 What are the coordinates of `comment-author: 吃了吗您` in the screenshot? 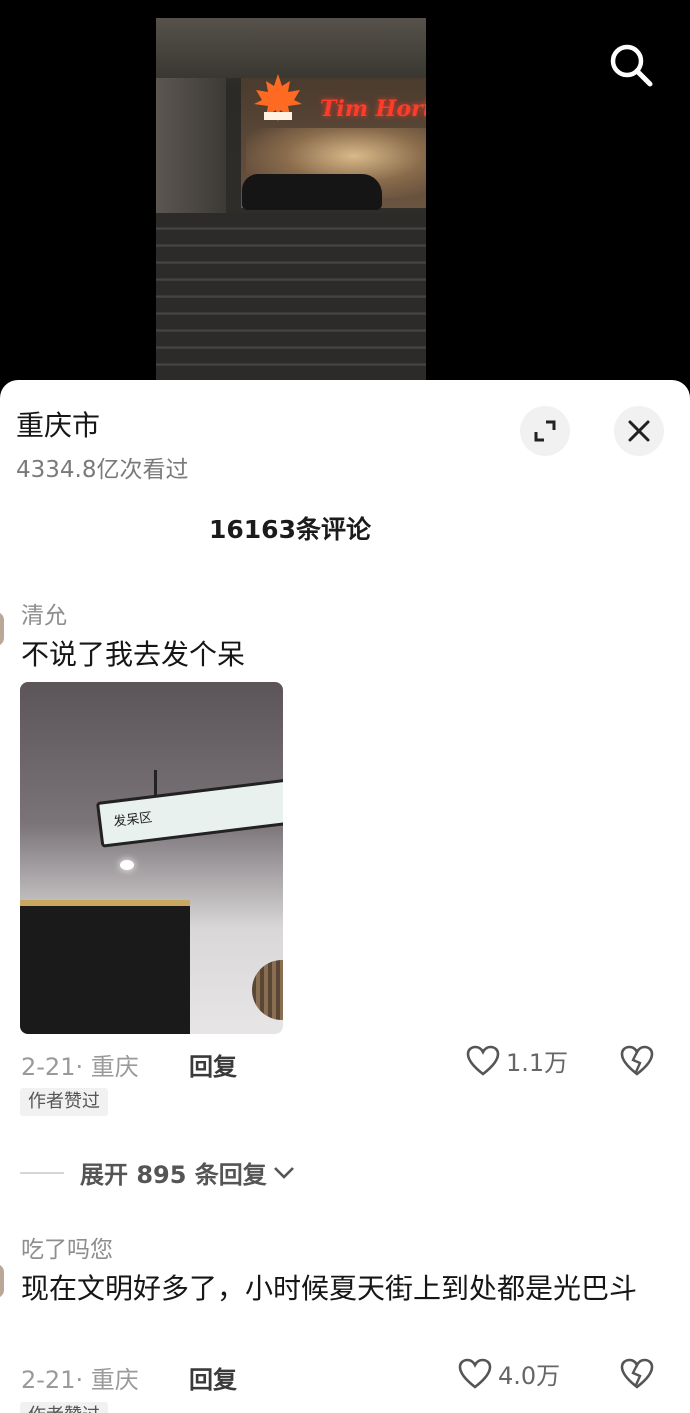 It's located at (67, 1247).